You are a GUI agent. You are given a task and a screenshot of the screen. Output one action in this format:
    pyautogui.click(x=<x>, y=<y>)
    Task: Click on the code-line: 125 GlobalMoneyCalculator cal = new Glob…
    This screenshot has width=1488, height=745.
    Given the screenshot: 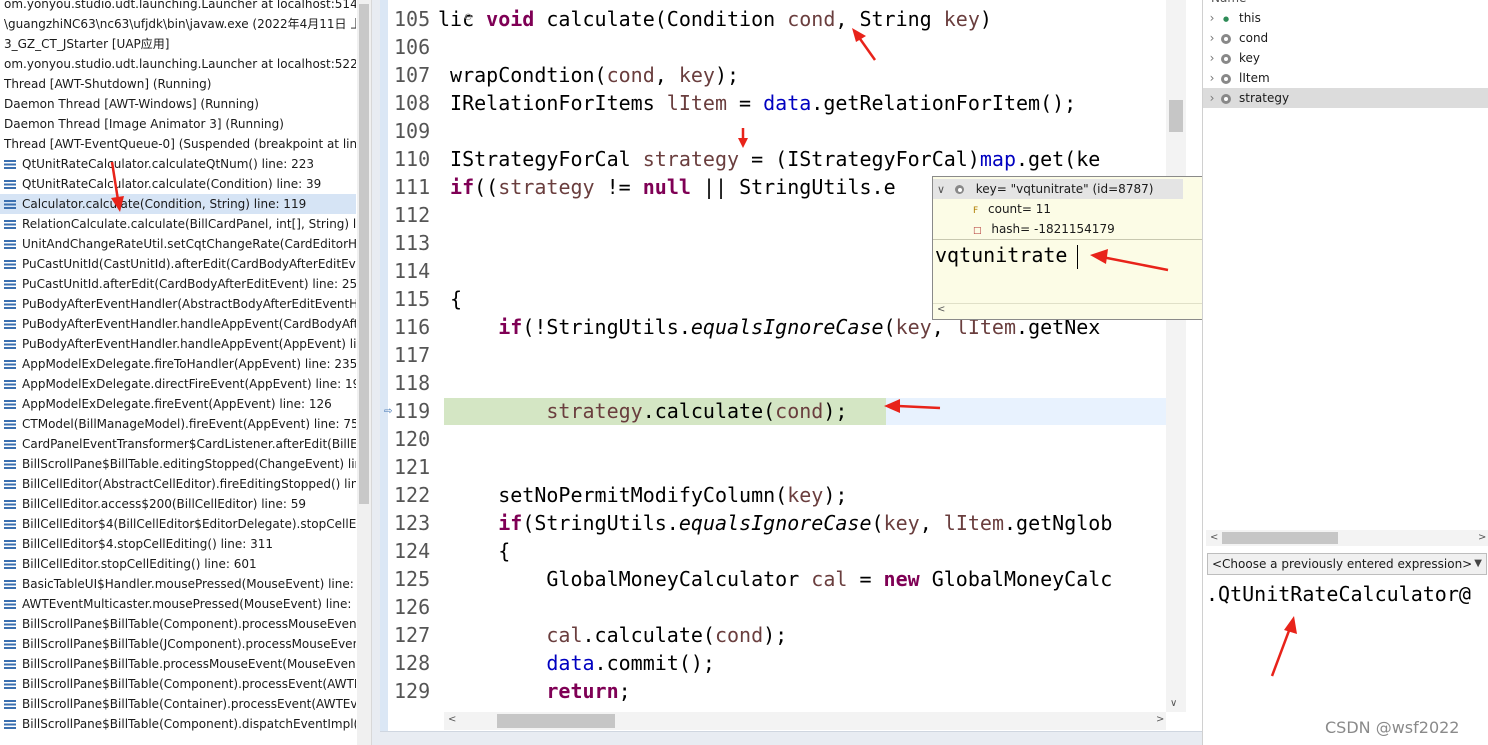 What is the action you would take?
    pyautogui.click(x=780, y=579)
    